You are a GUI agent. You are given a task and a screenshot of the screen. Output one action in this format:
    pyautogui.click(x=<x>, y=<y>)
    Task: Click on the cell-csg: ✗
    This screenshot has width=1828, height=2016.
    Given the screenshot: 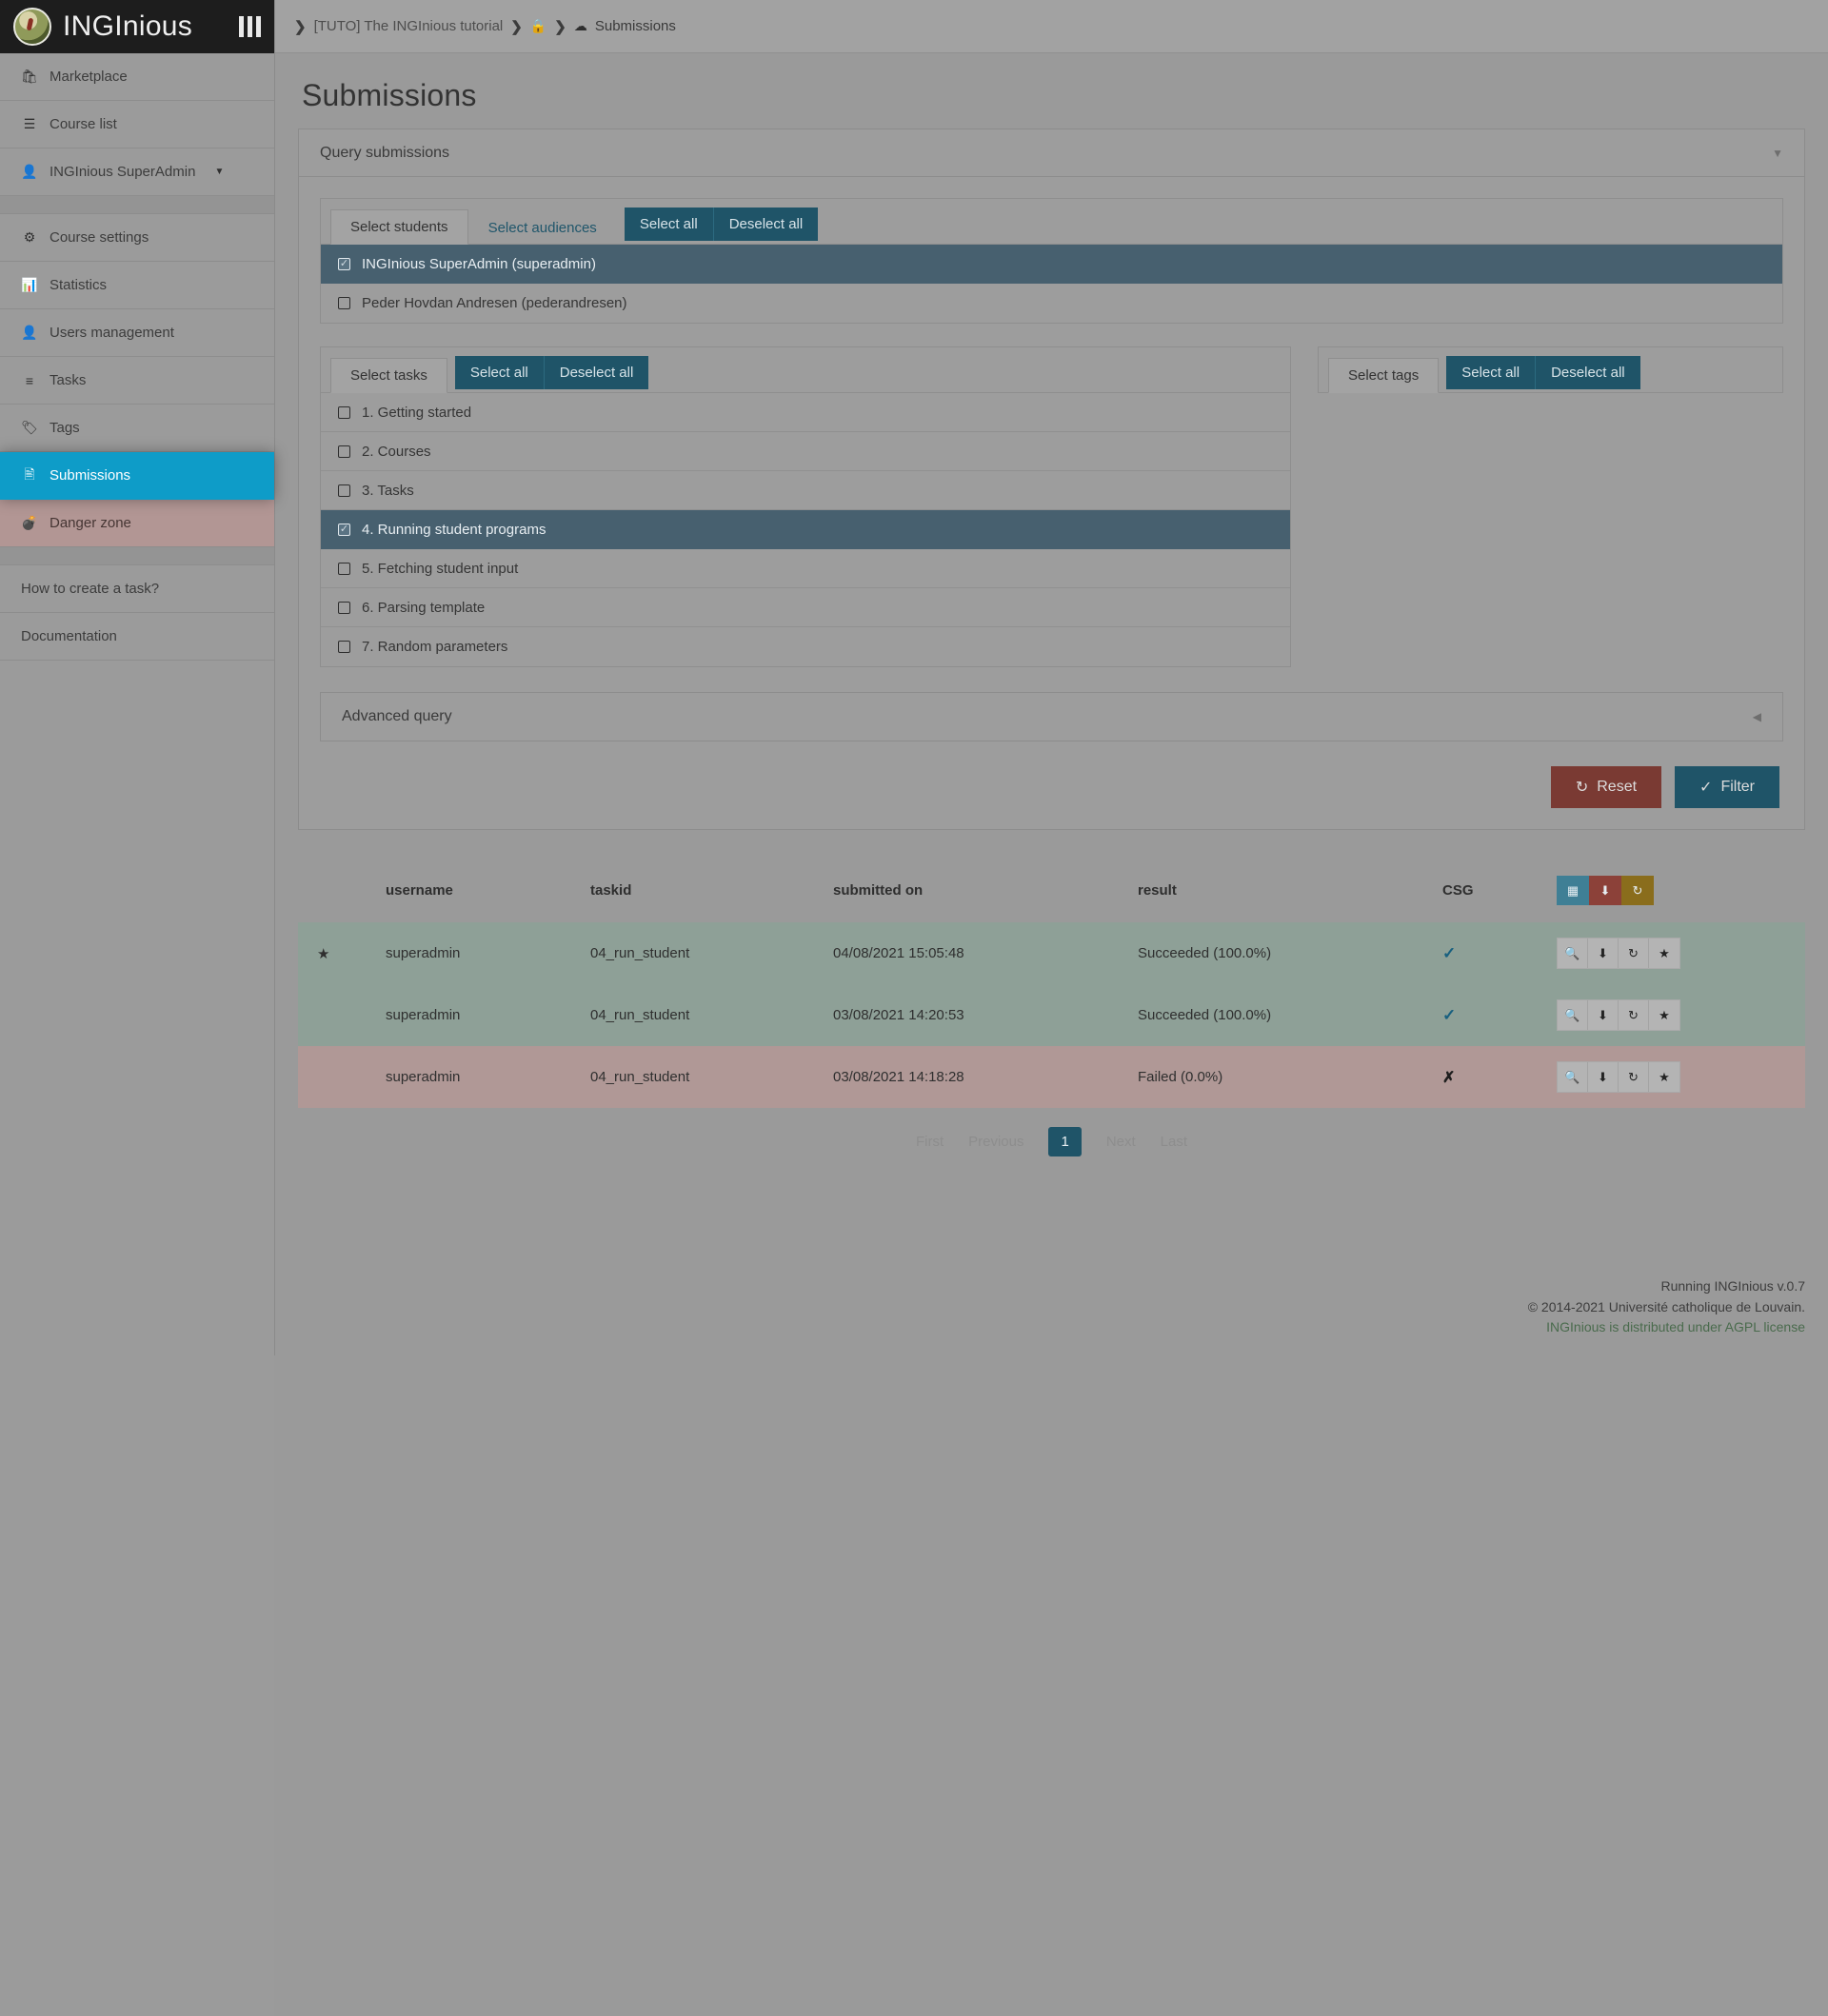 What is the action you would take?
    pyautogui.click(x=1499, y=1077)
    